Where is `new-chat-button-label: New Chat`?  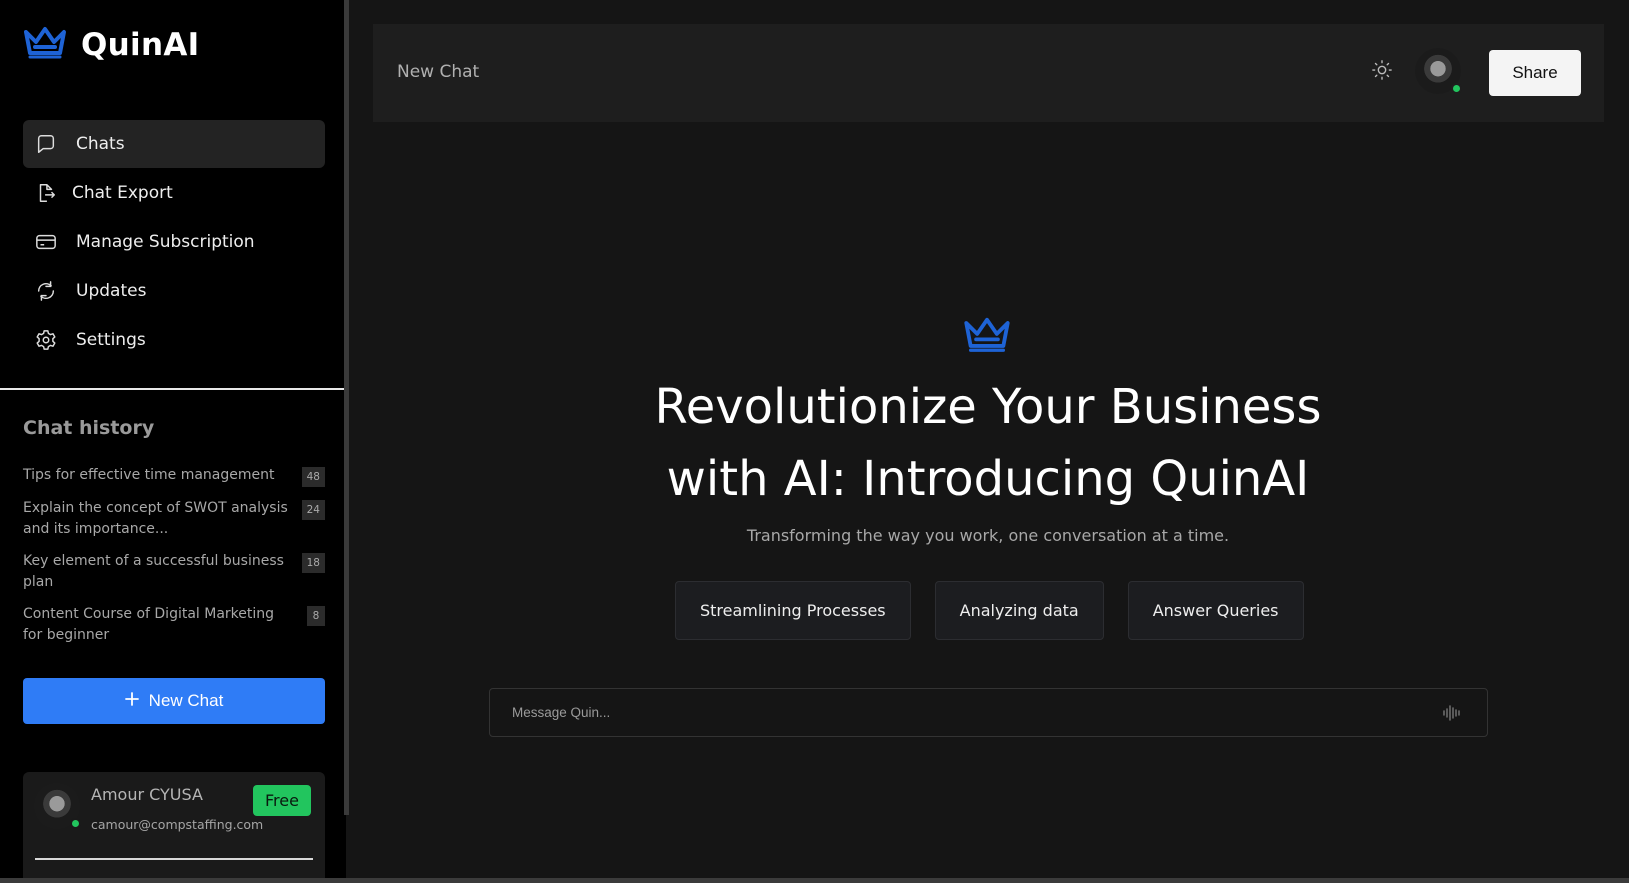 new-chat-button-label: New Chat is located at coordinates (186, 700).